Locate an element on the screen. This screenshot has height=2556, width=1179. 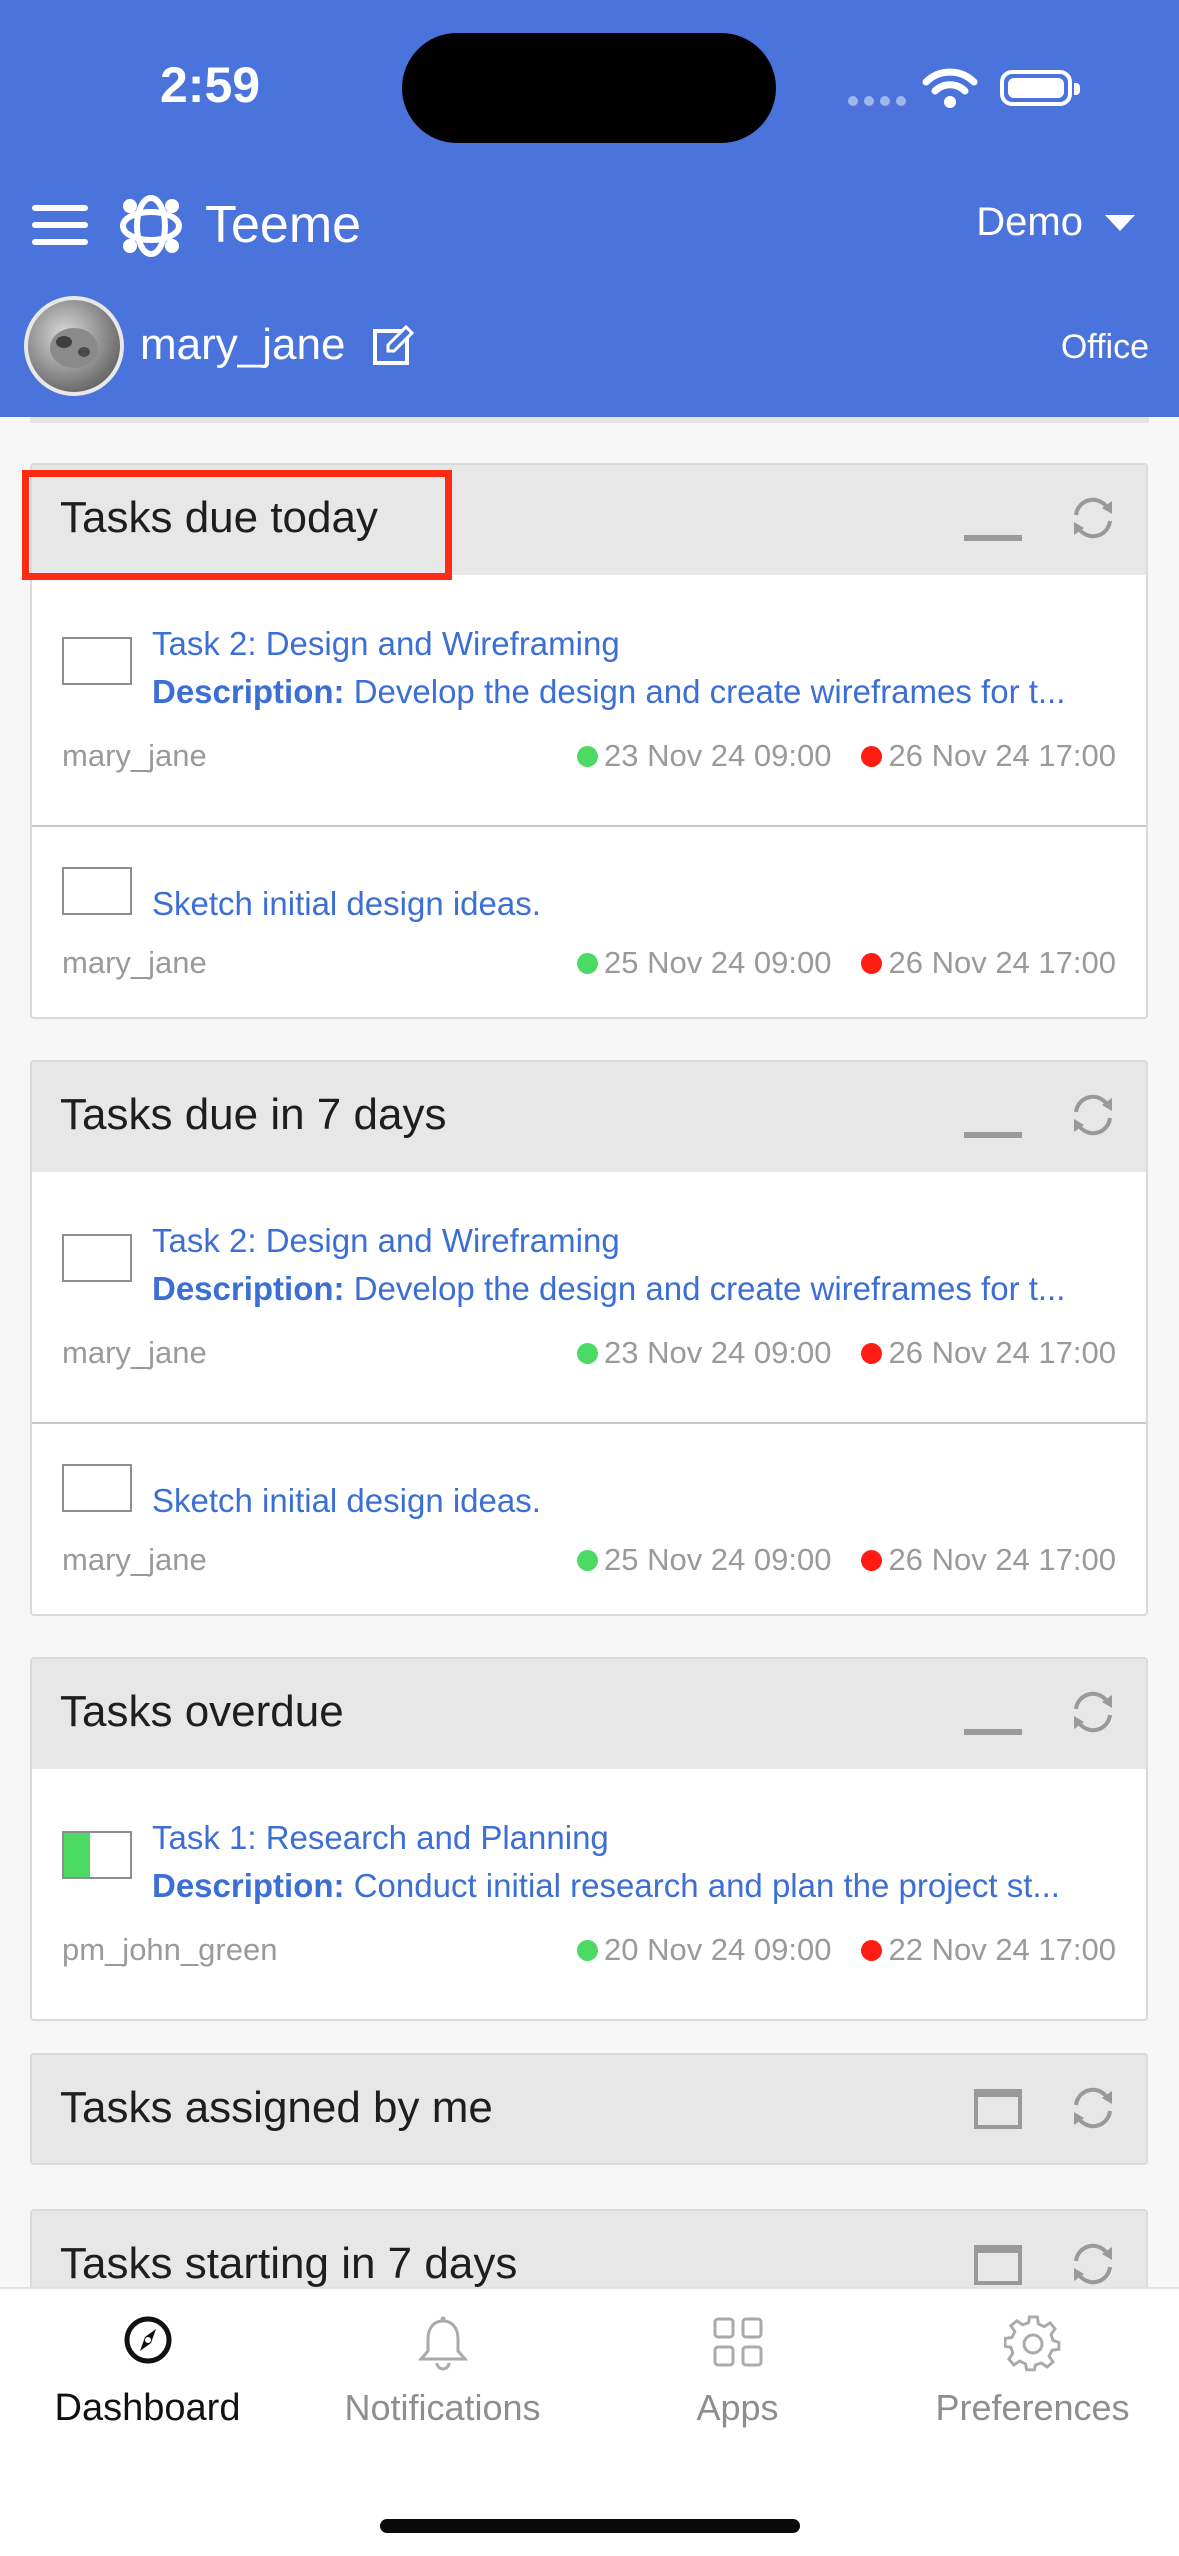
dynamic-island is located at coordinates (589, 88).